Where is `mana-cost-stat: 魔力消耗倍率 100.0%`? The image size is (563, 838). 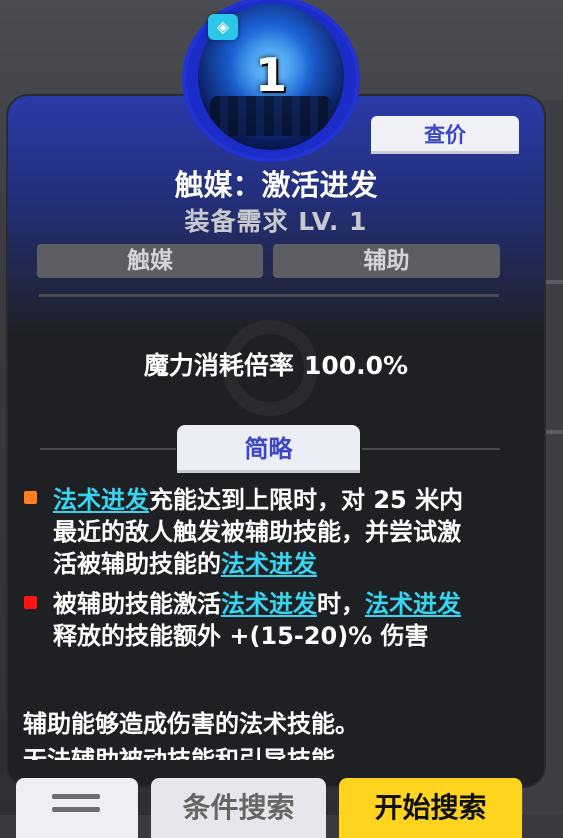 mana-cost-stat: 魔力消耗倍率 100.0% is located at coordinates (276, 364).